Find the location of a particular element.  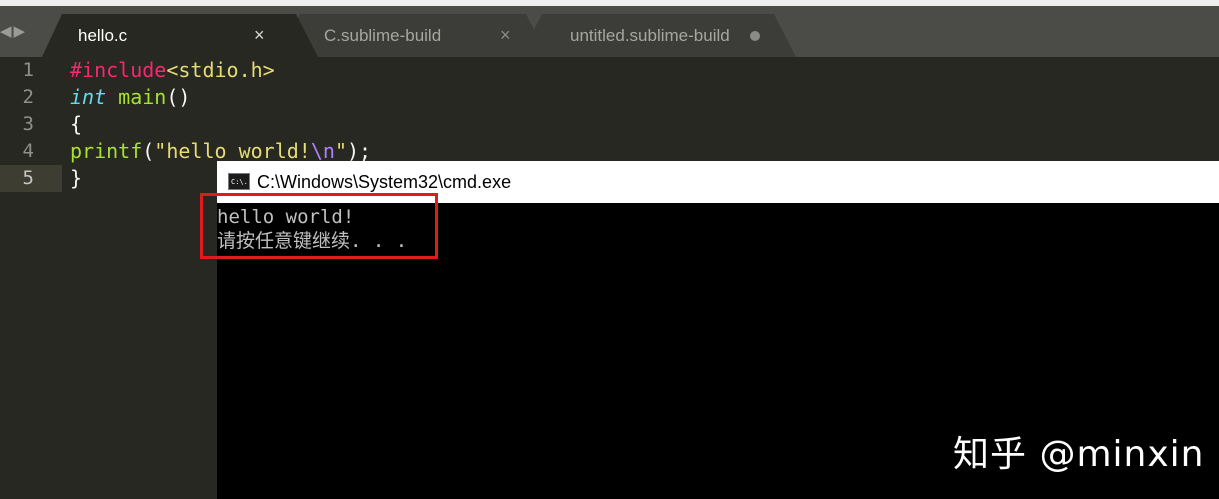

tab-label: C.sublime-build is located at coordinates (383, 35).